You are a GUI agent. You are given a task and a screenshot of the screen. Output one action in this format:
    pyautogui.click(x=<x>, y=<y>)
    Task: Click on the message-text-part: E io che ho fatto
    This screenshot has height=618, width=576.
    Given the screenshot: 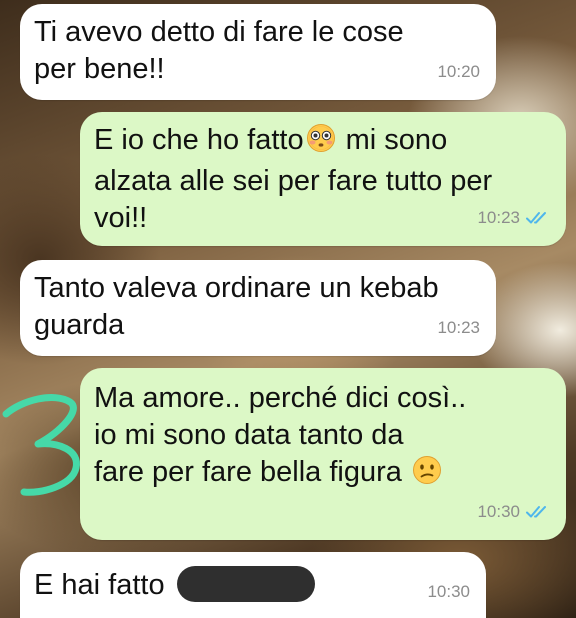 What is the action you would take?
    pyautogui.click(x=199, y=140)
    